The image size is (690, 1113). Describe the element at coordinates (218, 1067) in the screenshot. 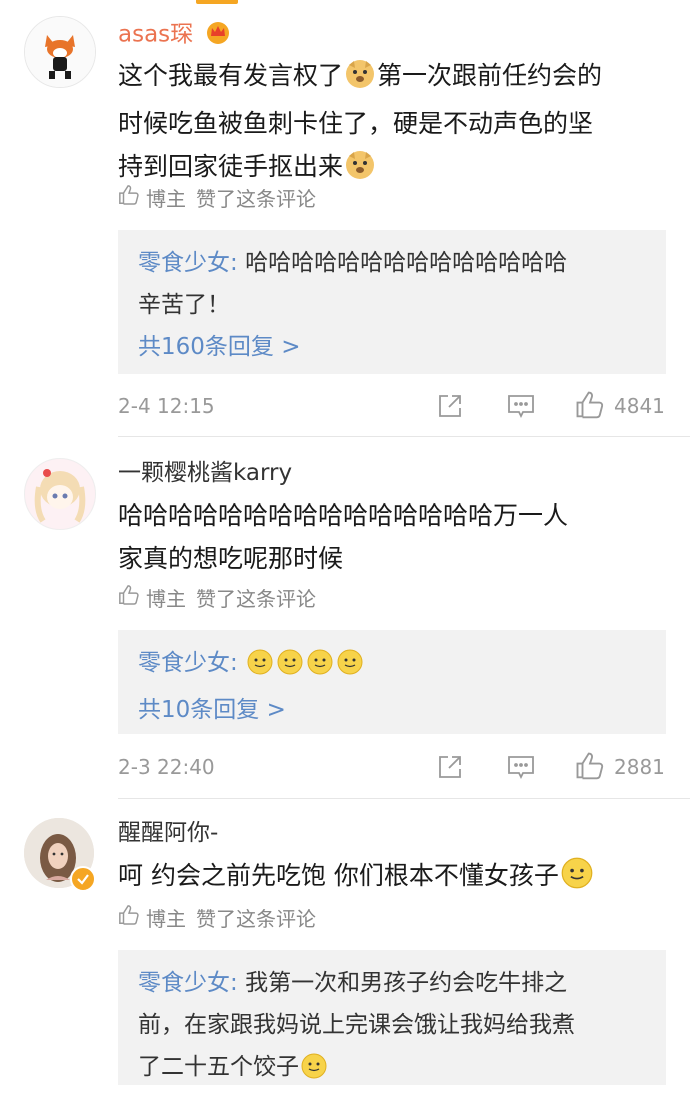

I see `reply-text: 了二十五个饺子` at that location.